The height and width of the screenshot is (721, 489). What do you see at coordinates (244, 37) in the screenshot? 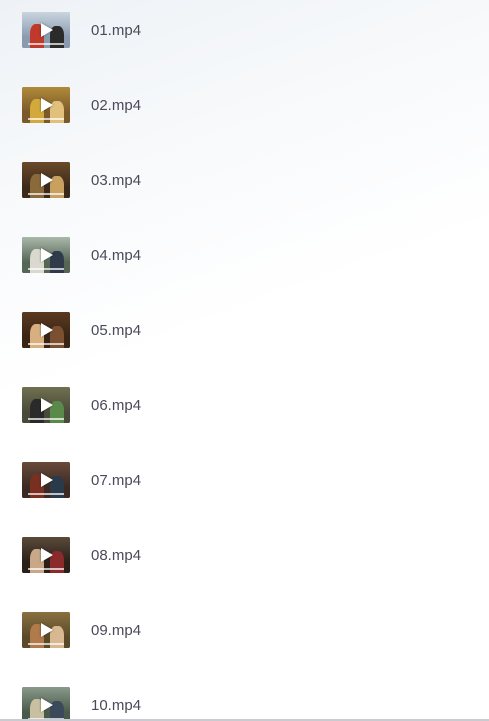
I see `file-item: 01.mp4` at bounding box center [244, 37].